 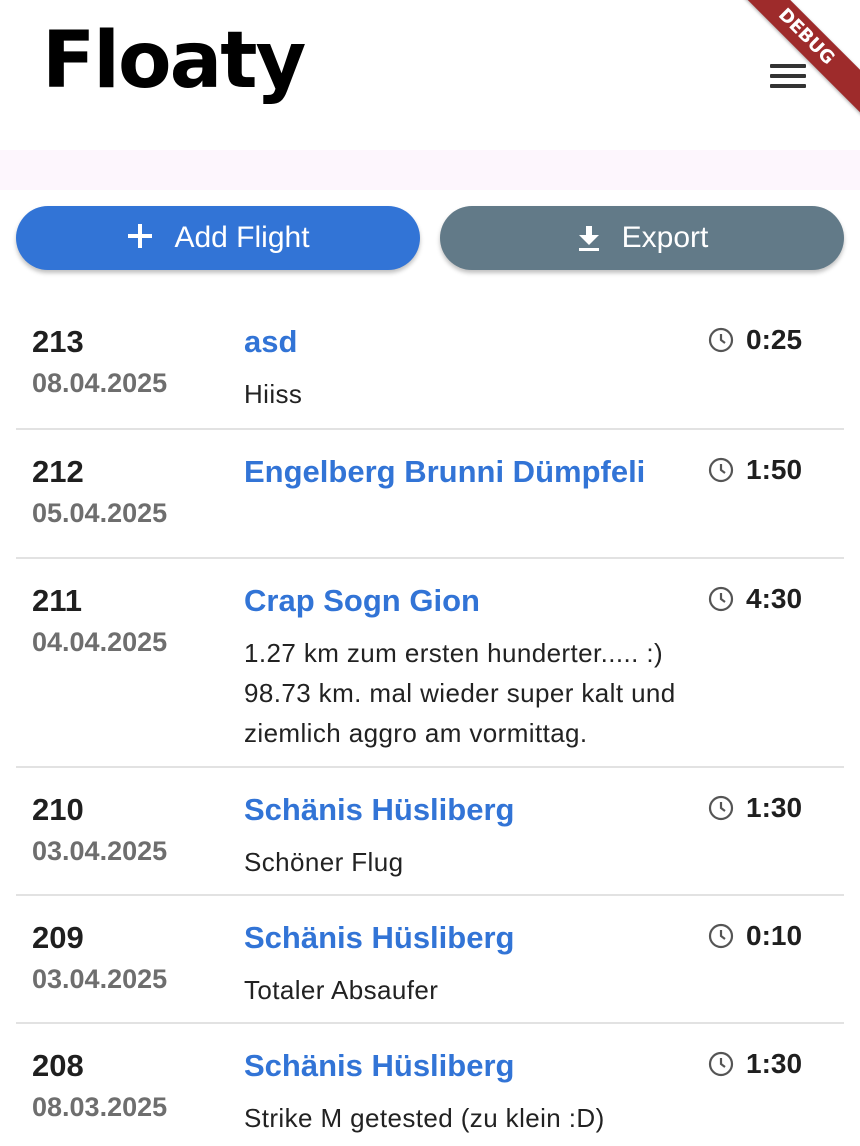 I want to click on flight-title: Engelberg Brunni Dümpfeli, so click(x=445, y=471).